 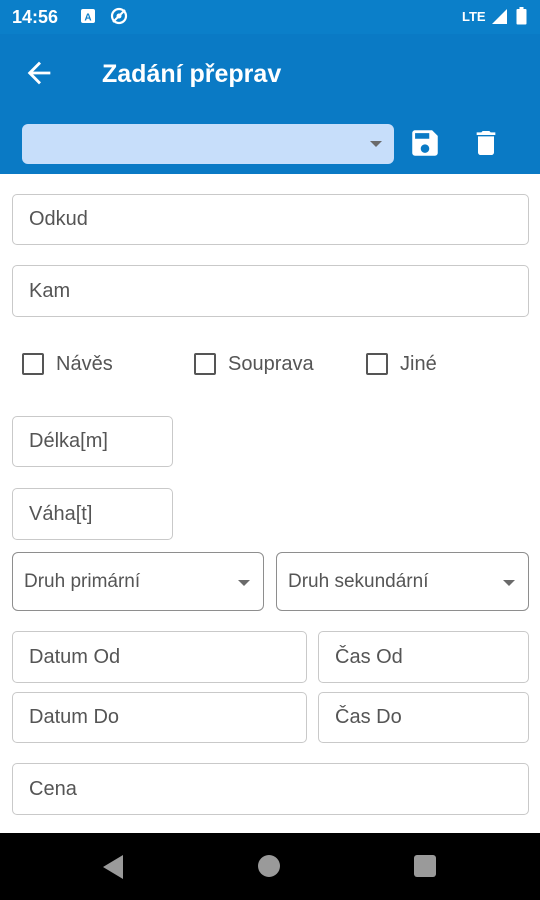 What do you see at coordinates (50, 290) in the screenshot?
I see `to-field-placeholder: Kam` at bounding box center [50, 290].